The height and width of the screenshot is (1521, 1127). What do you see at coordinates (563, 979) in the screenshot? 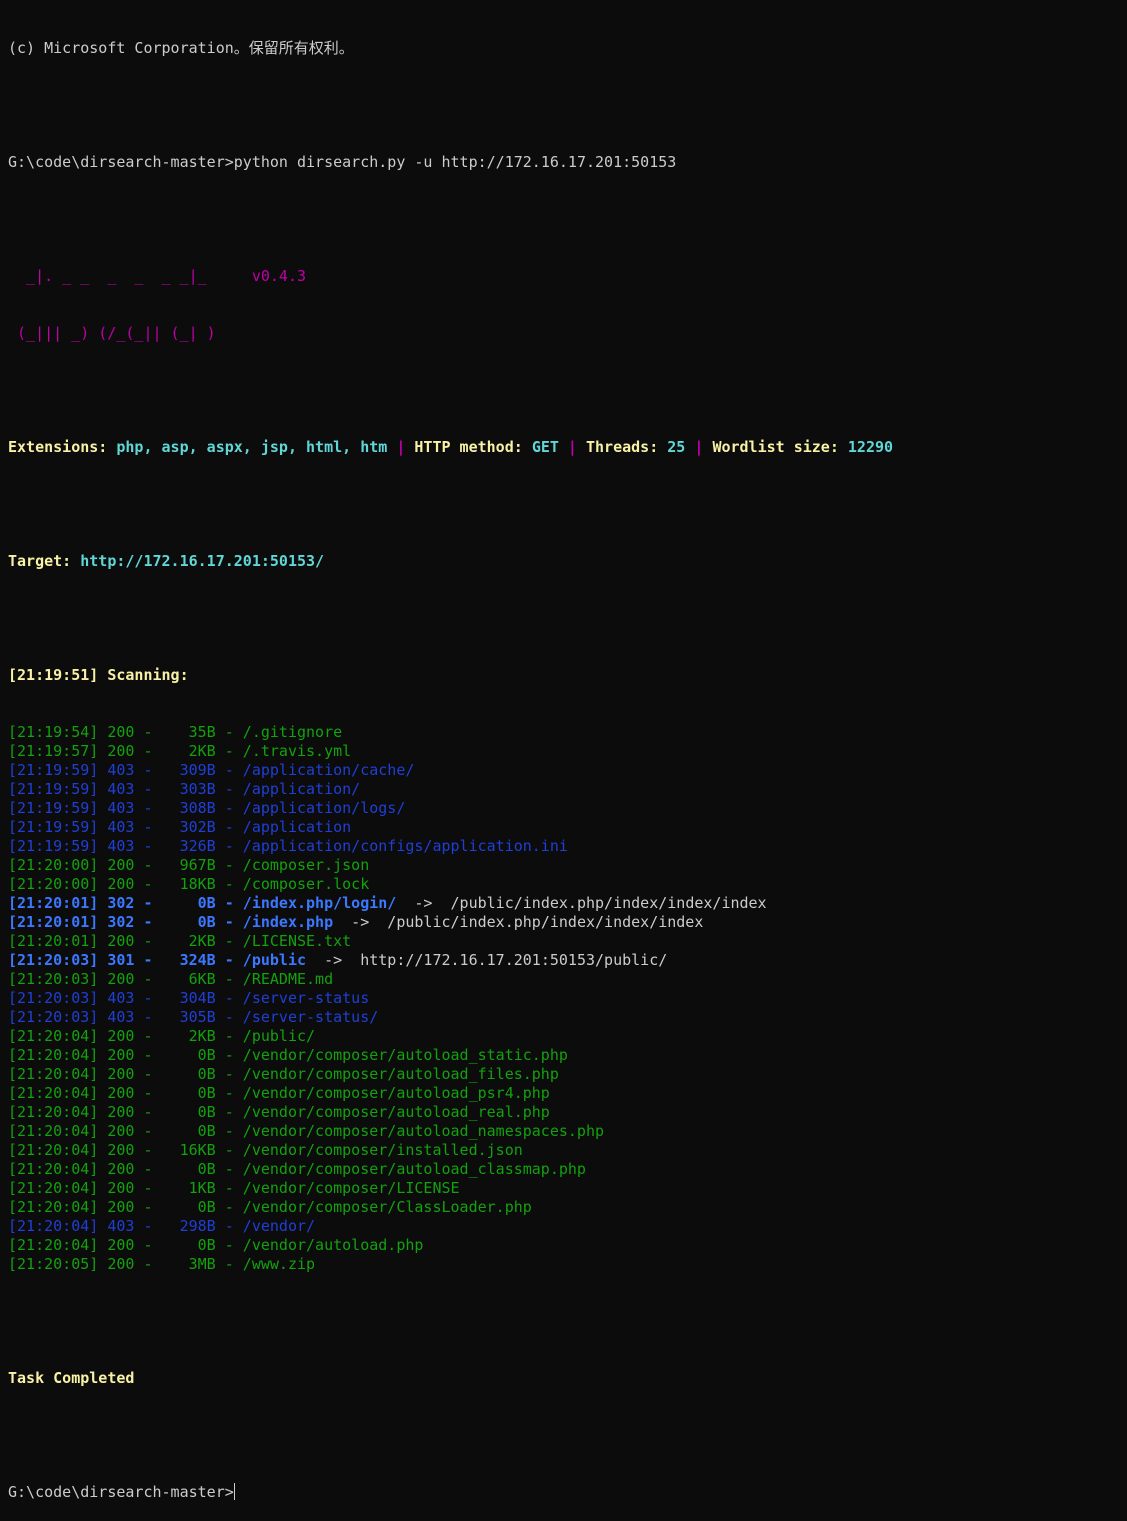
I see `scan-result-row: [21:20:03] 200 - 6KB - /README.md` at bounding box center [563, 979].